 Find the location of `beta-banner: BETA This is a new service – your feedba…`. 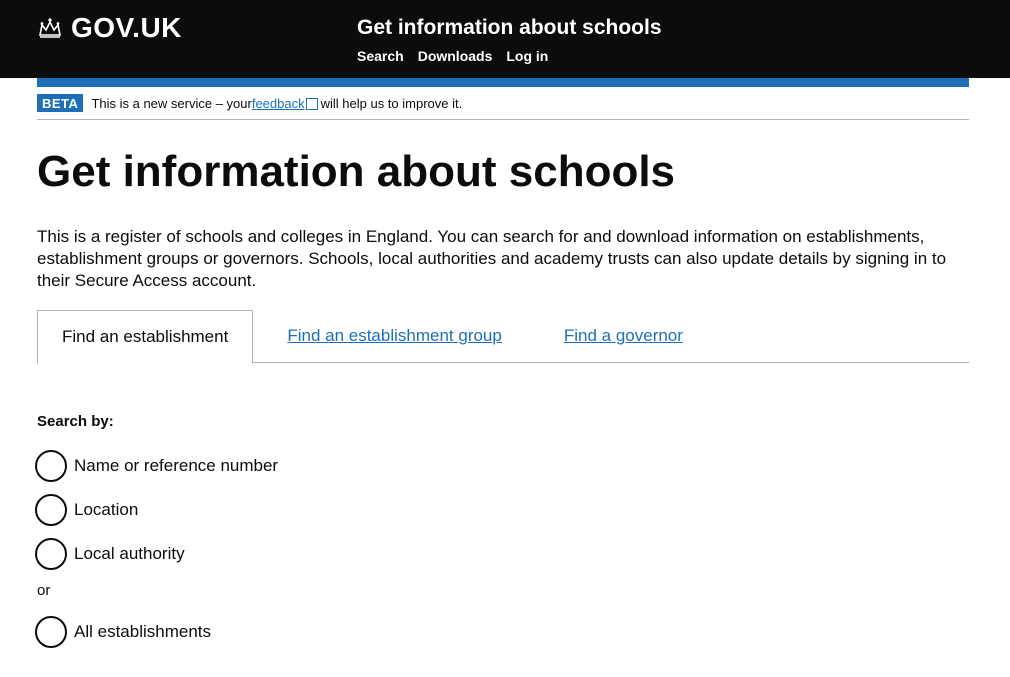

beta-banner: BETA This is a new service – your feedba… is located at coordinates (503, 103).